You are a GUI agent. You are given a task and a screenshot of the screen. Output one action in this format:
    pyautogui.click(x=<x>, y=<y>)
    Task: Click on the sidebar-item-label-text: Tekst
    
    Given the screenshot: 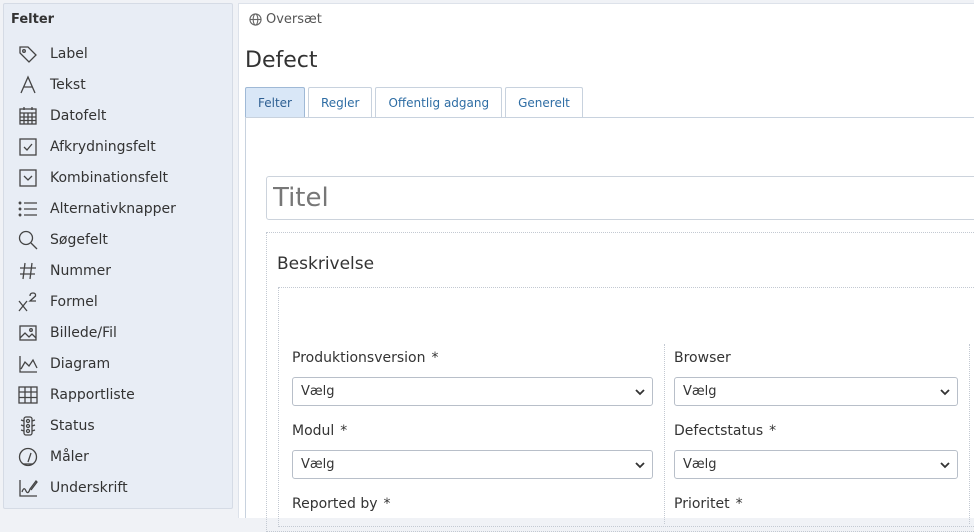 What is the action you would take?
    pyautogui.click(x=68, y=84)
    